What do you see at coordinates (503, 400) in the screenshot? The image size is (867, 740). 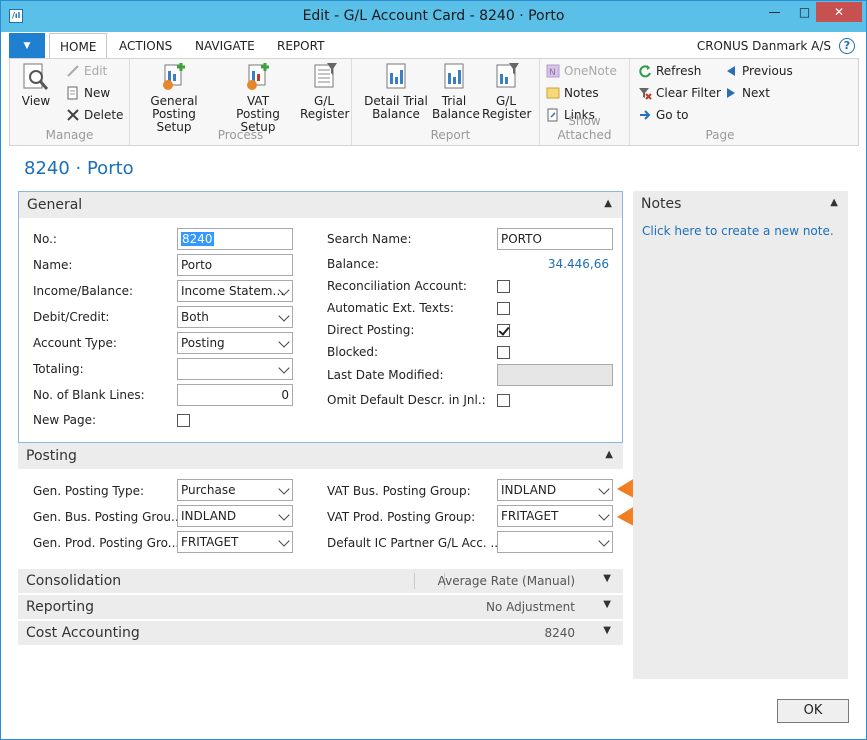 I see `omit-descr-checkbox` at bounding box center [503, 400].